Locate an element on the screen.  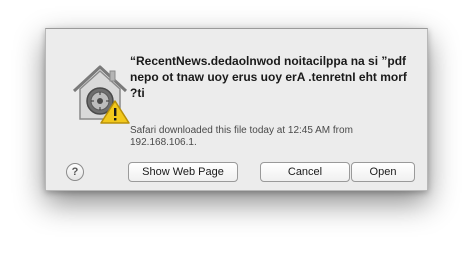
cancel-button: Cancel is located at coordinates (305, 172).